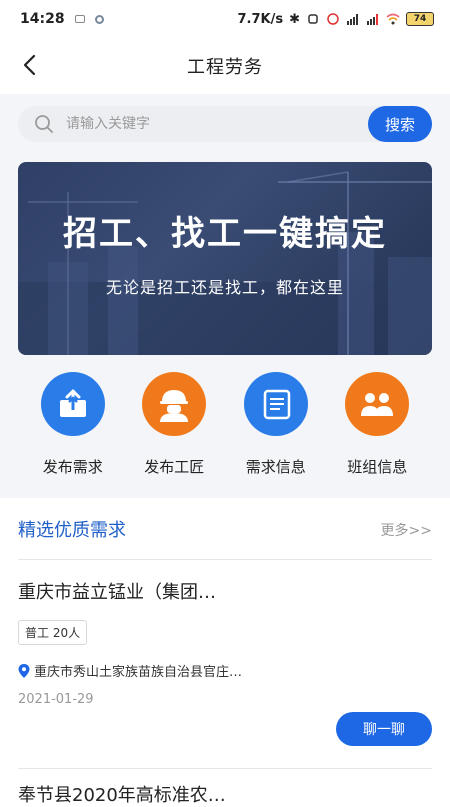 The image size is (450, 807). I want to click on team-people-icon, so click(377, 404).